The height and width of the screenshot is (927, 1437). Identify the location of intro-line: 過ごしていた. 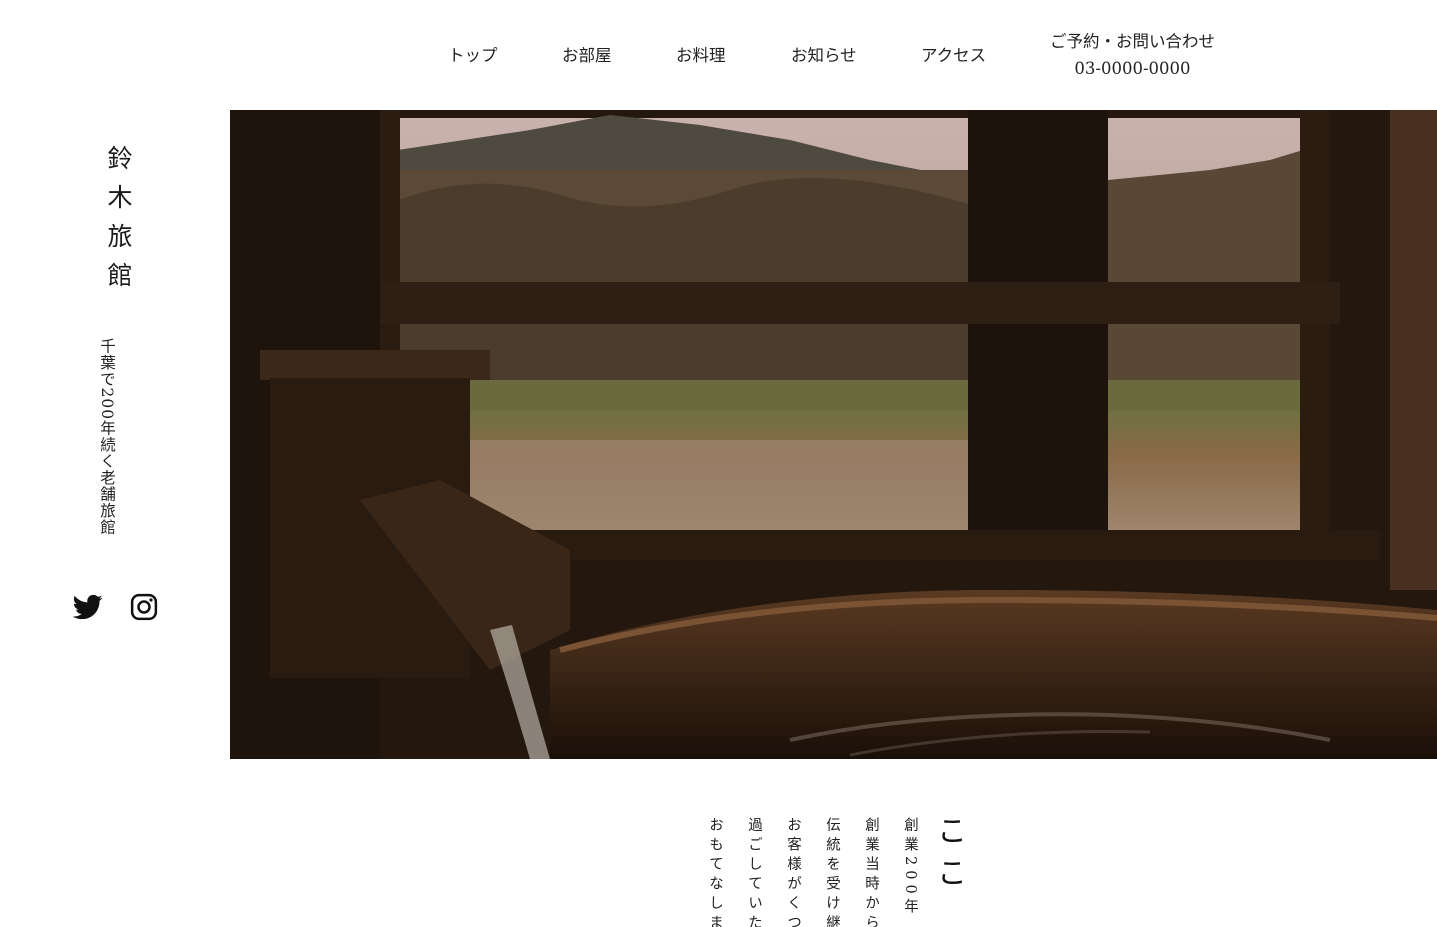
(754, 872).